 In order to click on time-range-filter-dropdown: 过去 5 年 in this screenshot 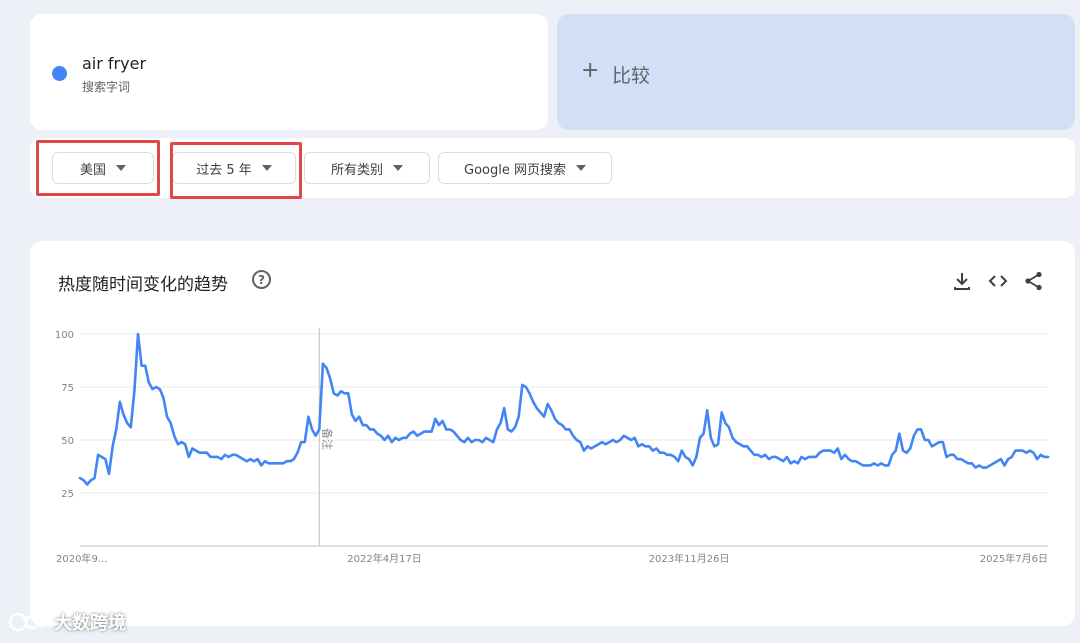, I will do `click(234, 168)`.